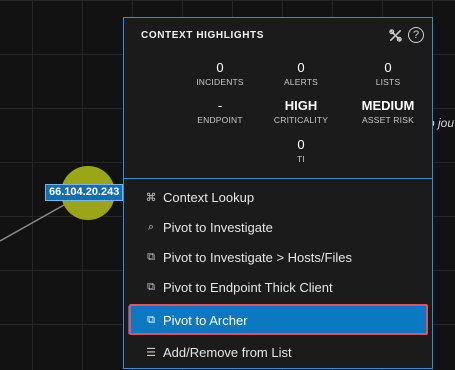  I want to click on menu-item-label: Context Lookup, so click(209, 197).